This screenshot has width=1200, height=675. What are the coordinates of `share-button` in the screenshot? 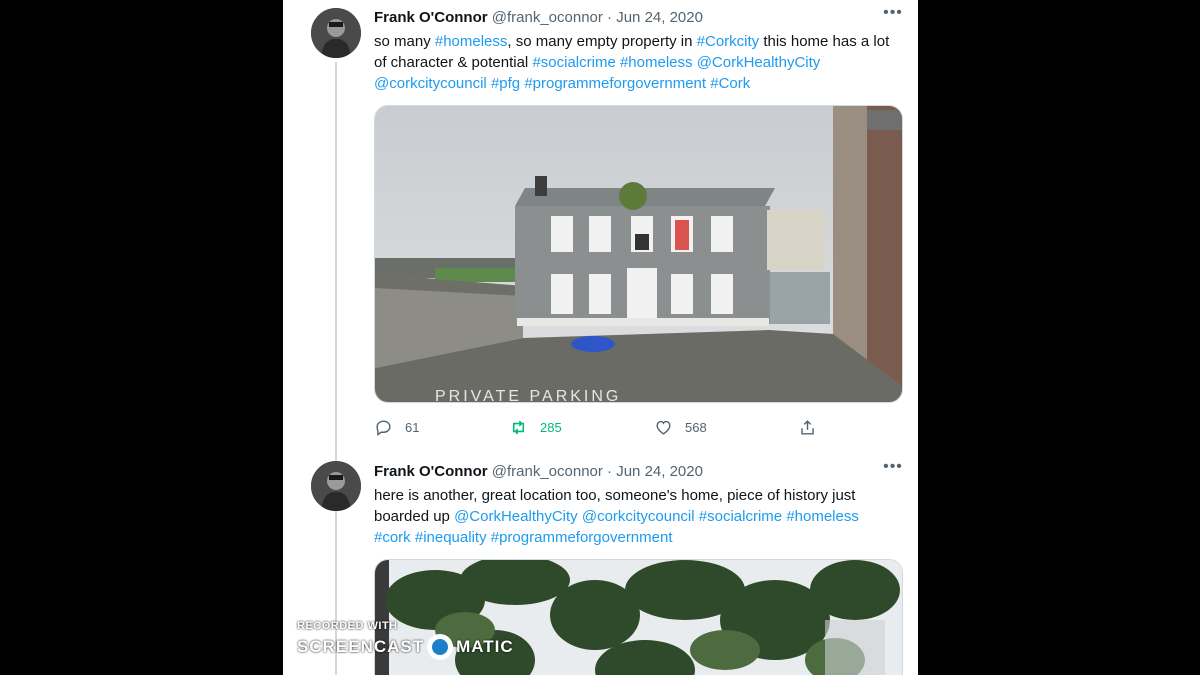 It's located at (807, 427).